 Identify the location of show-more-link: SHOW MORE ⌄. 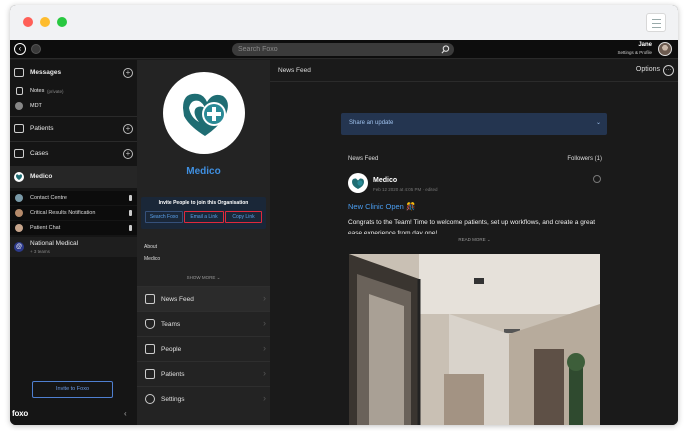
(203, 278).